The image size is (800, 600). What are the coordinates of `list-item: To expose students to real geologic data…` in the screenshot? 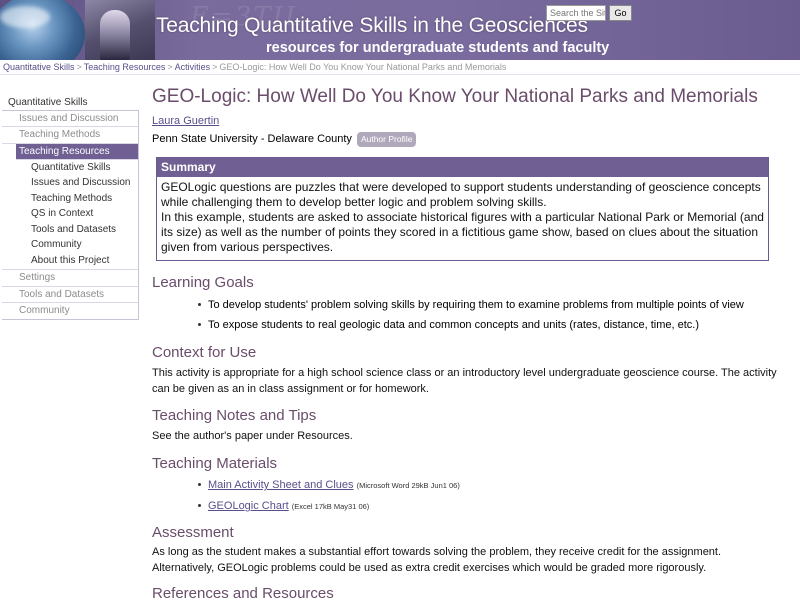 It's located at (490, 328).